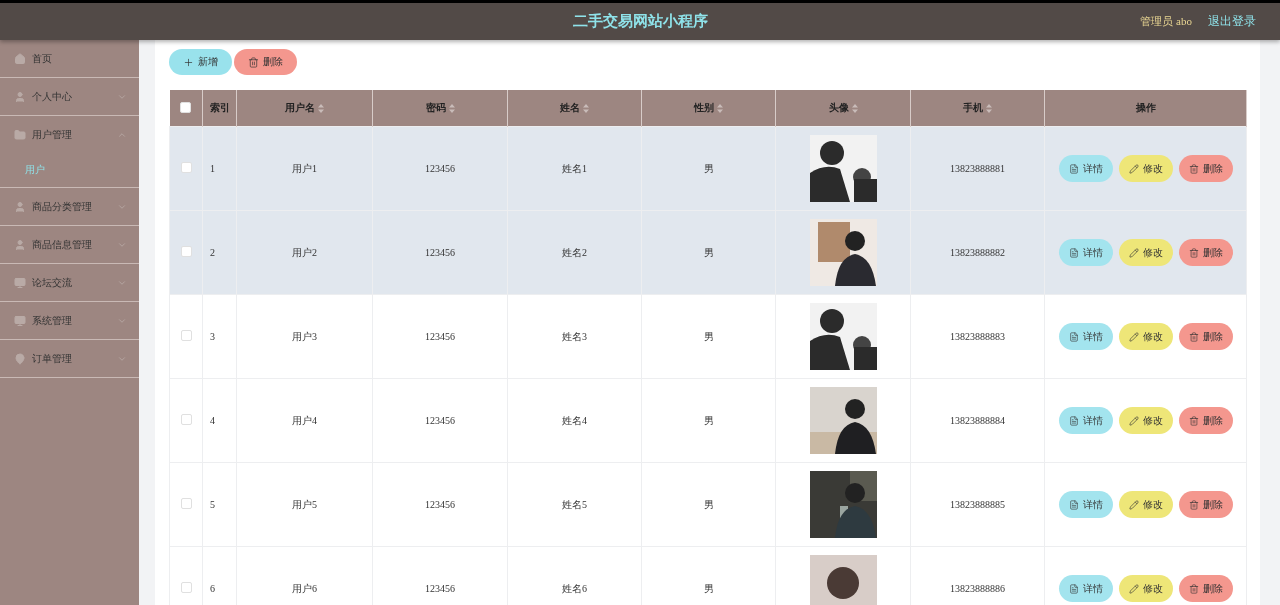  Describe the element at coordinates (52, 358) in the screenshot. I see `sidebar-label: 订单管理` at that location.